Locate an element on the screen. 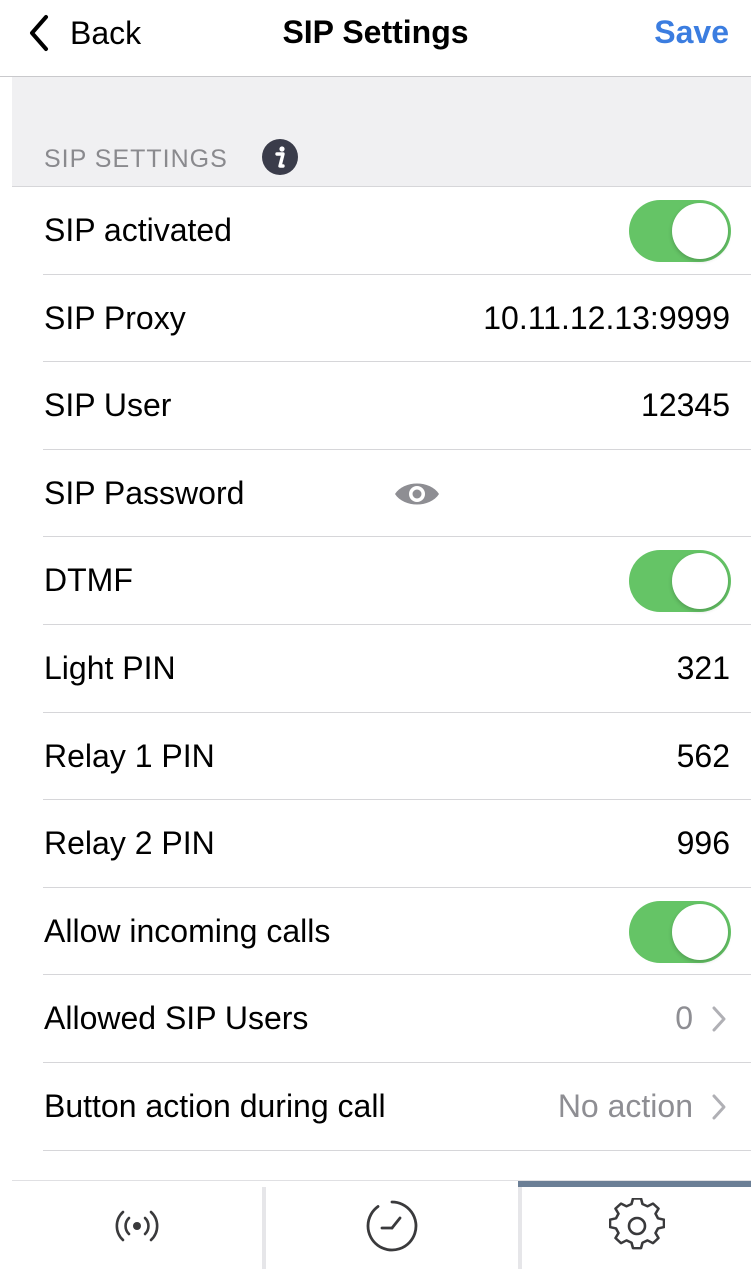 The width and height of the screenshot is (751, 1269). row-relay-1-pin: Relay 1 PIN 562 is located at coordinates (375, 757).